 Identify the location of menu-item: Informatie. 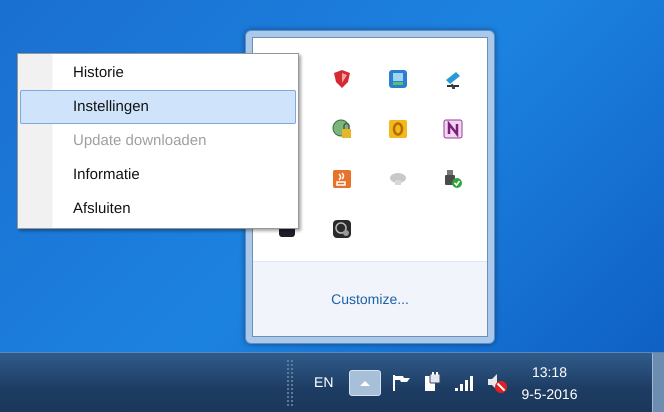
(158, 175).